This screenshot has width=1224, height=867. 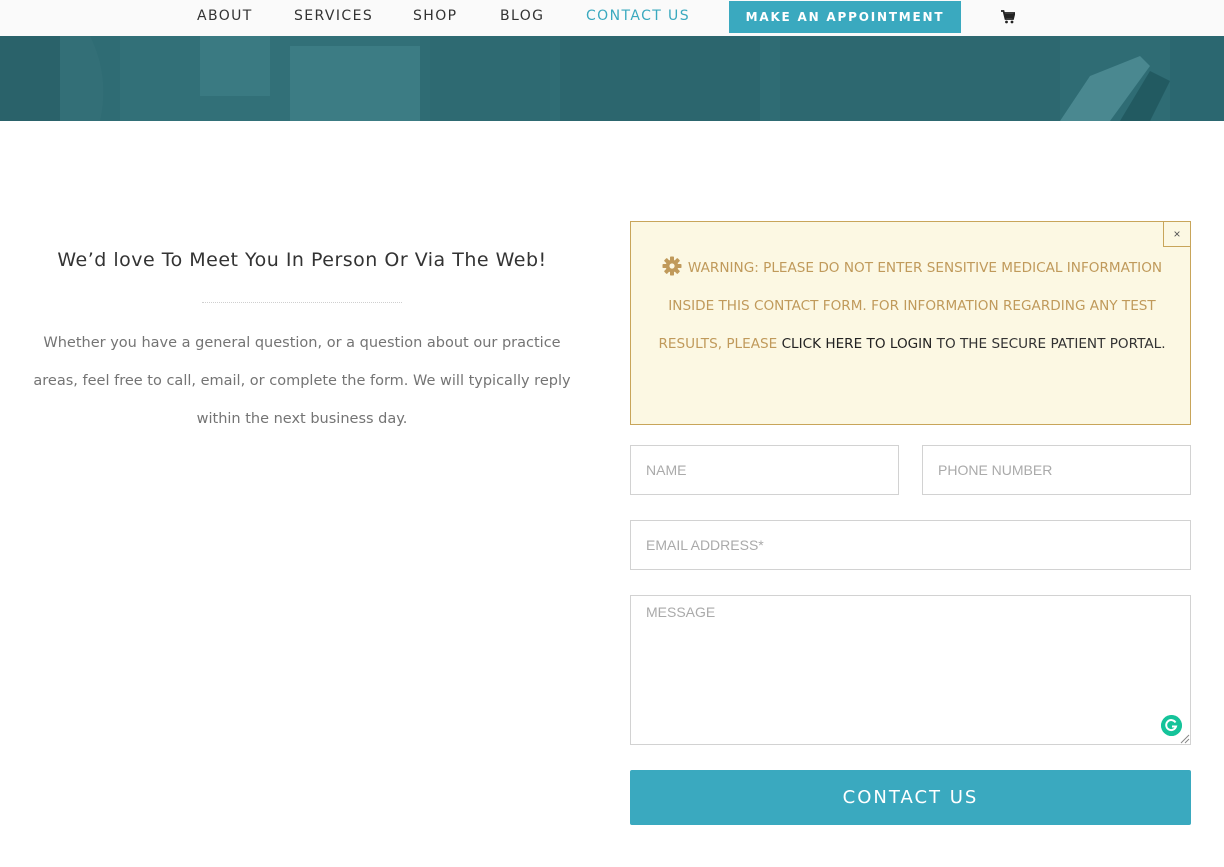 What do you see at coordinates (522, 16) in the screenshot?
I see `nav-item-blog: BLOG` at bounding box center [522, 16].